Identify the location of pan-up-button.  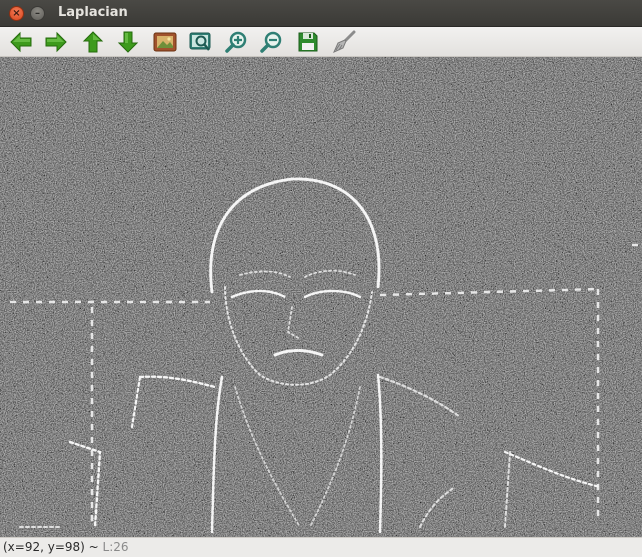
(93, 42).